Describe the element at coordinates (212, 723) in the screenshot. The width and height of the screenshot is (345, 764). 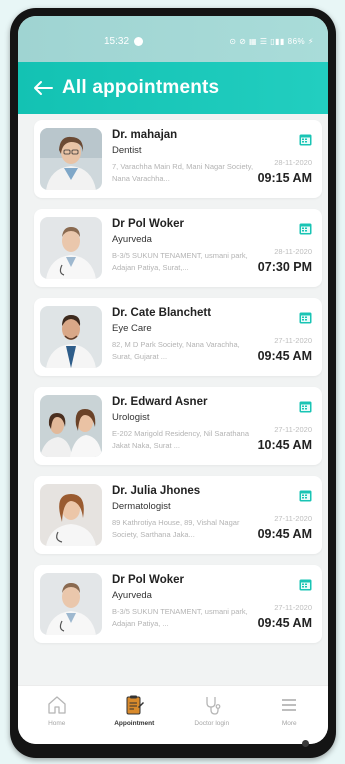
I see `nav-doctor-login-label: Doctor login` at that location.